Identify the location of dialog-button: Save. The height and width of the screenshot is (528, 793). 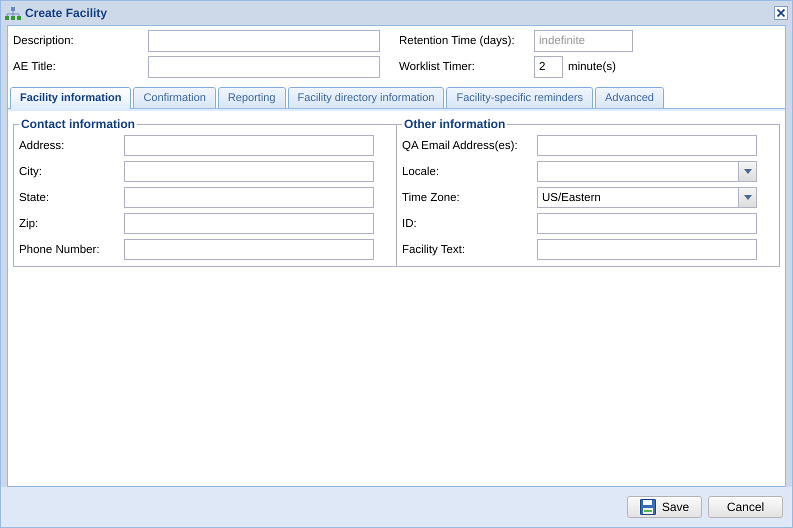
(664, 507).